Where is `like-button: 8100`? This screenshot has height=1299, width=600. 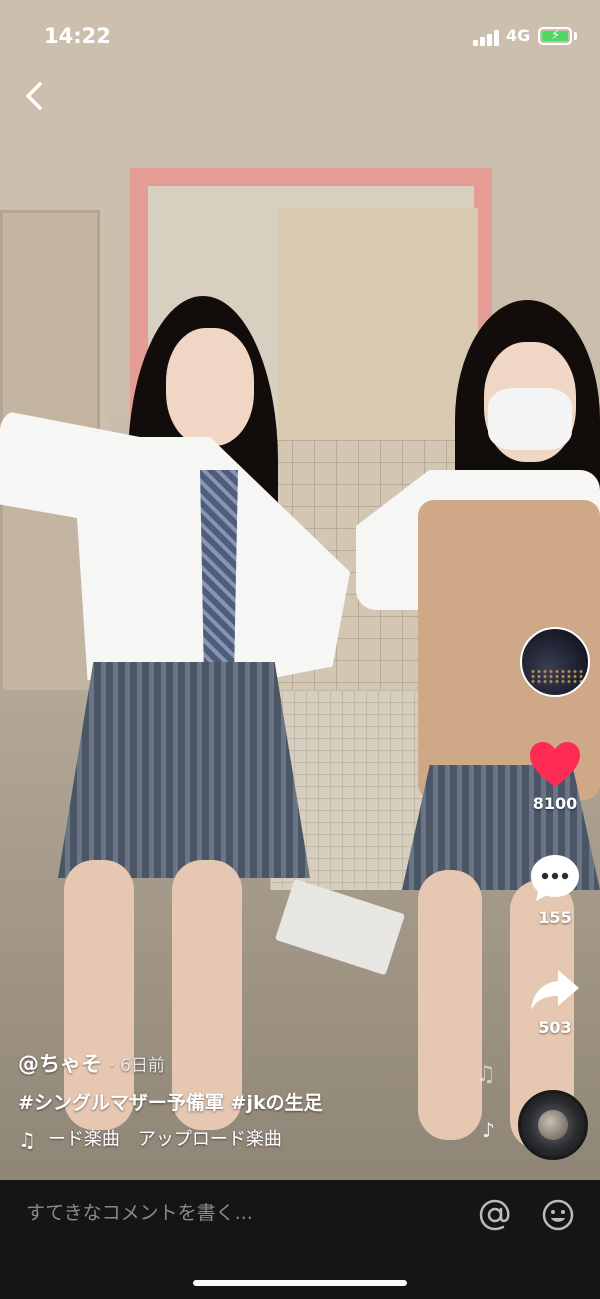 like-button: 8100 is located at coordinates (555, 776).